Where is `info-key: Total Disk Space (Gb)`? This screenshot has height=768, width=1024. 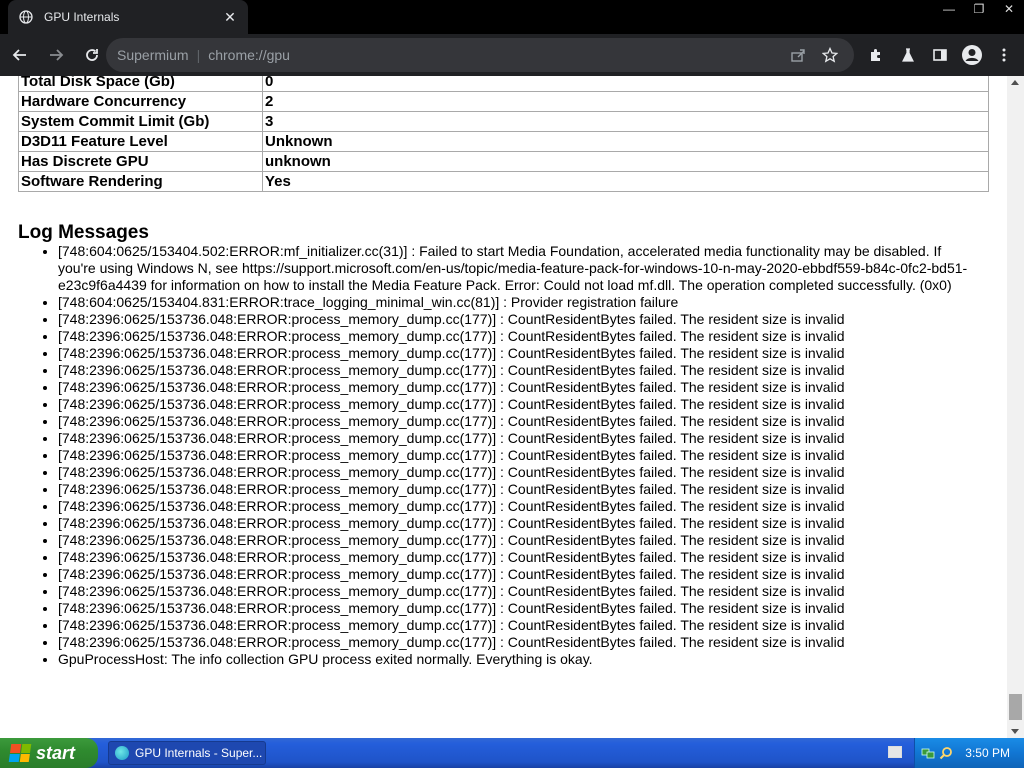 info-key: Total Disk Space (Gb) is located at coordinates (140, 84).